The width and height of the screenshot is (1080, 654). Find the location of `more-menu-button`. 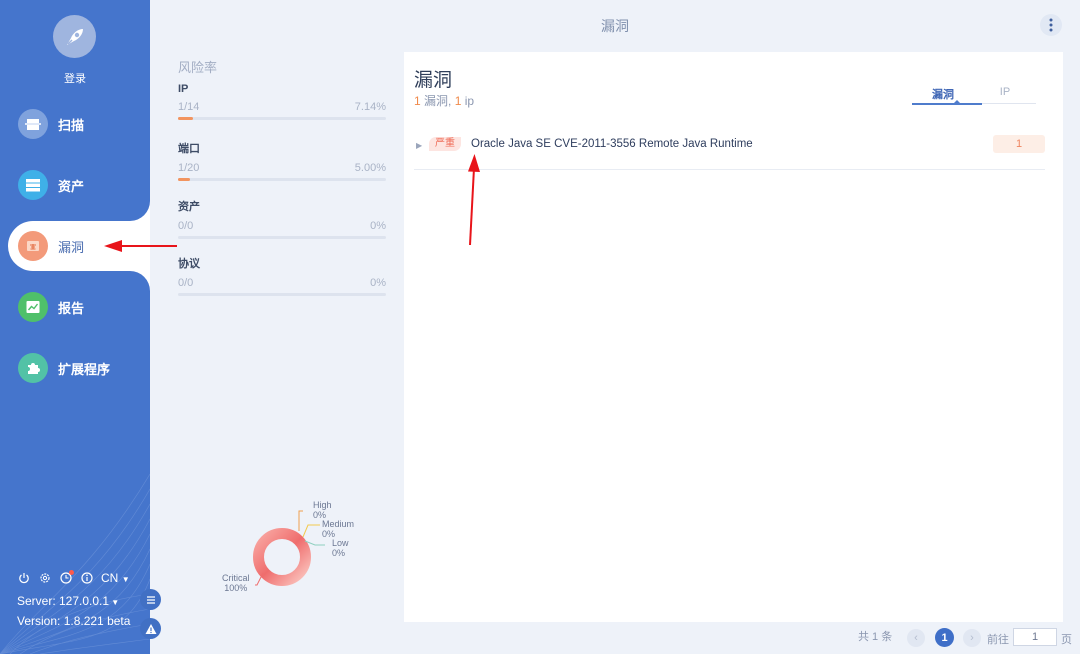

more-menu-button is located at coordinates (1051, 25).